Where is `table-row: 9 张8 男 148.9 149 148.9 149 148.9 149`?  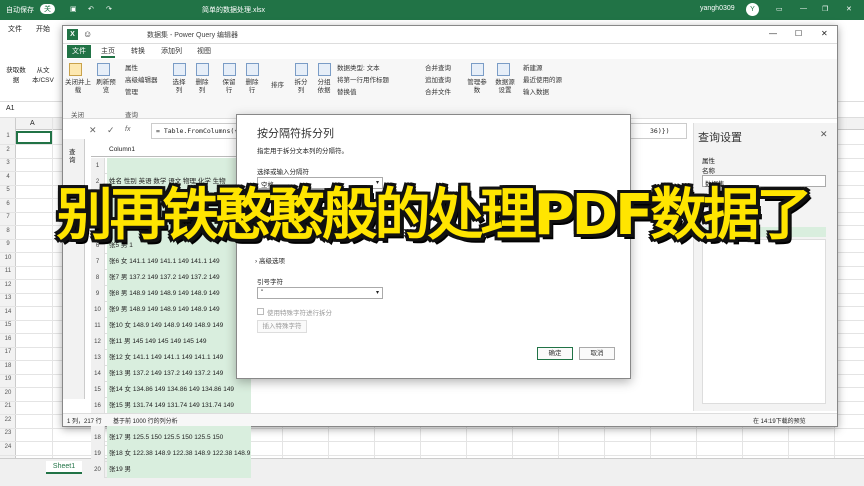
table-row: 9 张8 男 148.9 149 148.9 149 148.9 149 is located at coordinates (171, 294).